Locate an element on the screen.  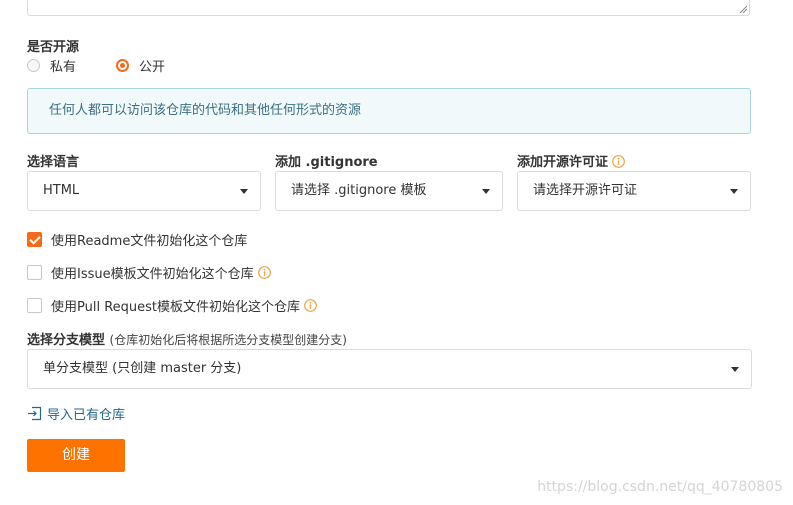
license-select-value: 请选择开源许可证 is located at coordinates (585, 190).